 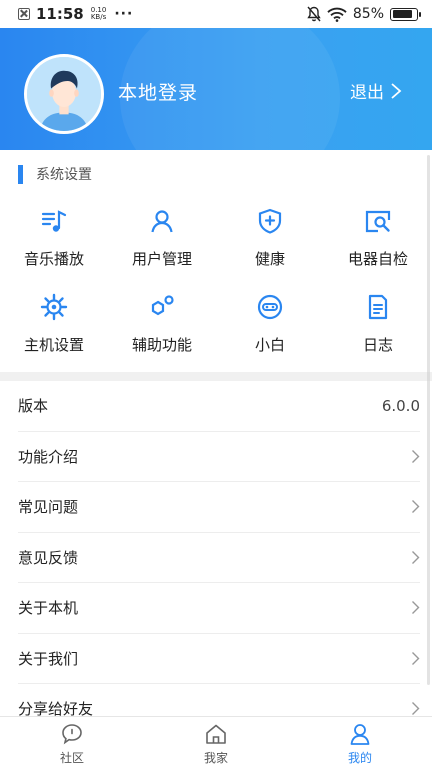 I want to click on user-name: 本地登录, so click(x=158, y=93).